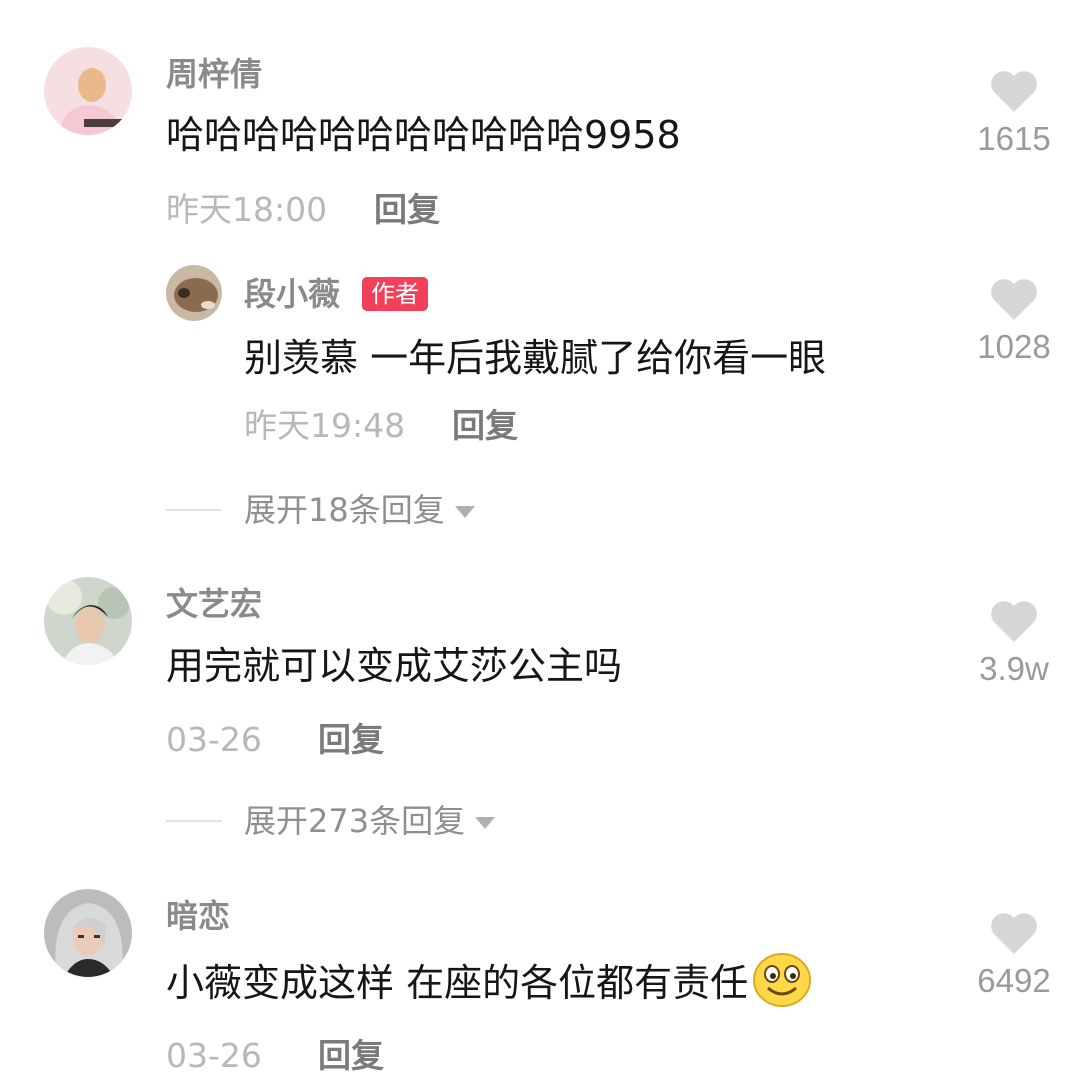 The width and height of the screenshot is (1080, 1080). What do you see at coordinates (214, 604) in the screenshot?
I see `username: 文艺宏` at bounding box center [214, 604].